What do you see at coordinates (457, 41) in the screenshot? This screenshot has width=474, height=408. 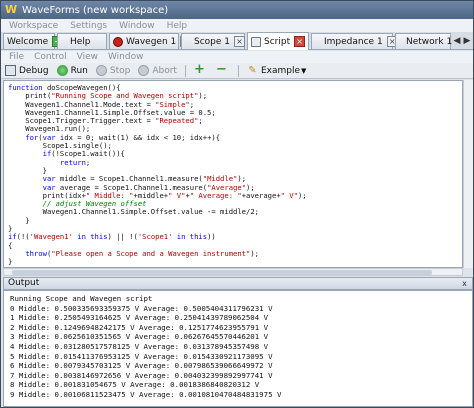 I see `tab-scroll-left-icon: ◀` at bounding box center [457, 41].